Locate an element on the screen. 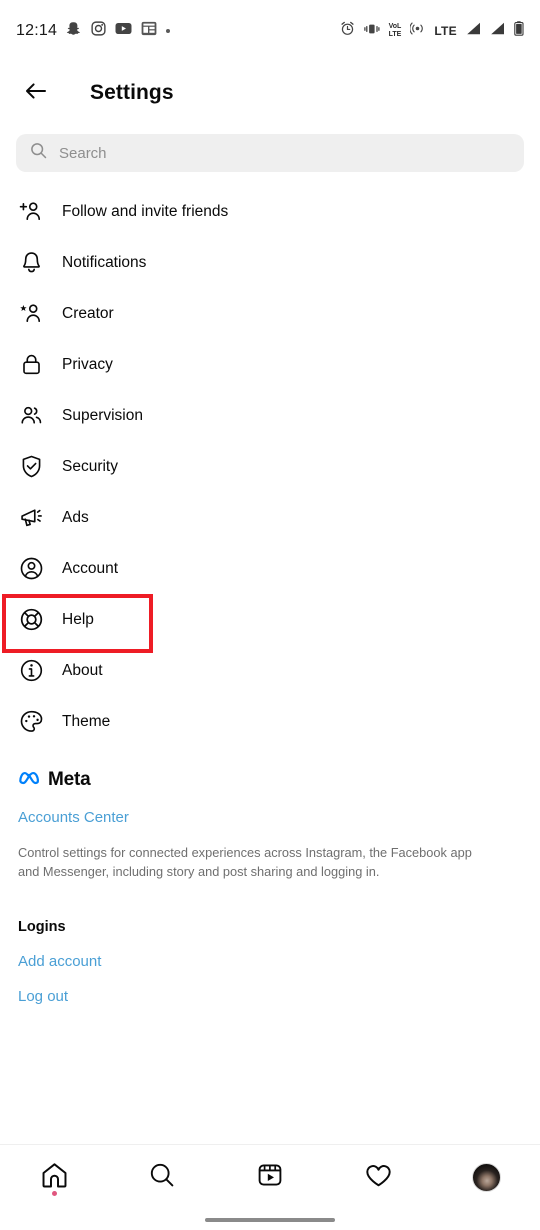  home-indicator-bar is located at coordinates (270, 1220).